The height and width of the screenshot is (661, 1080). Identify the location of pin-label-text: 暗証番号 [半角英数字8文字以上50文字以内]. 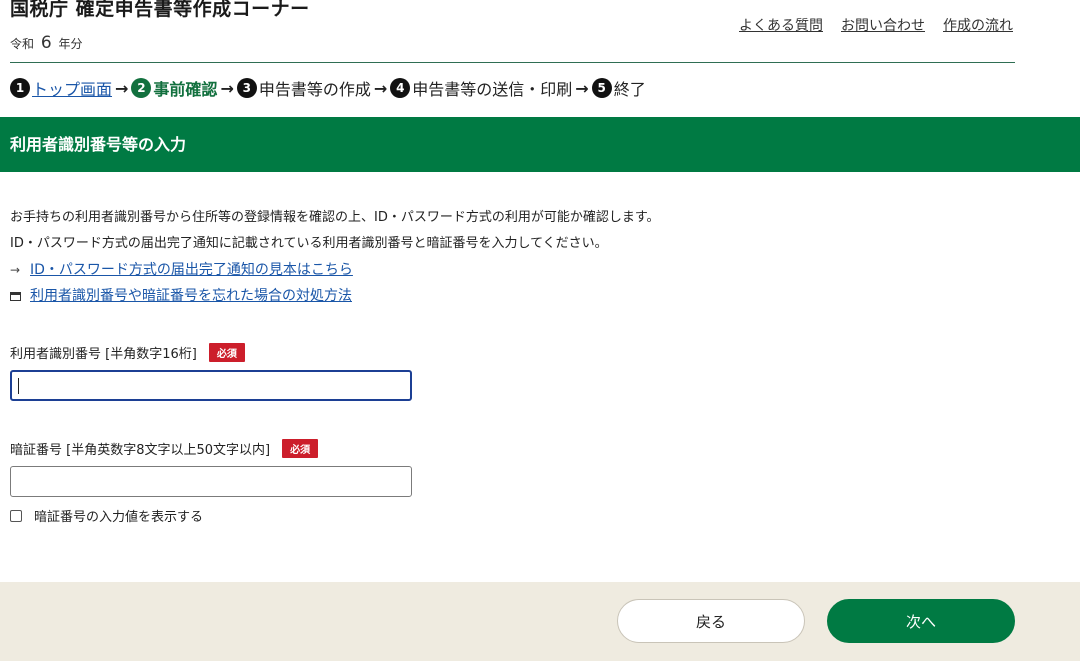
(140, 450).